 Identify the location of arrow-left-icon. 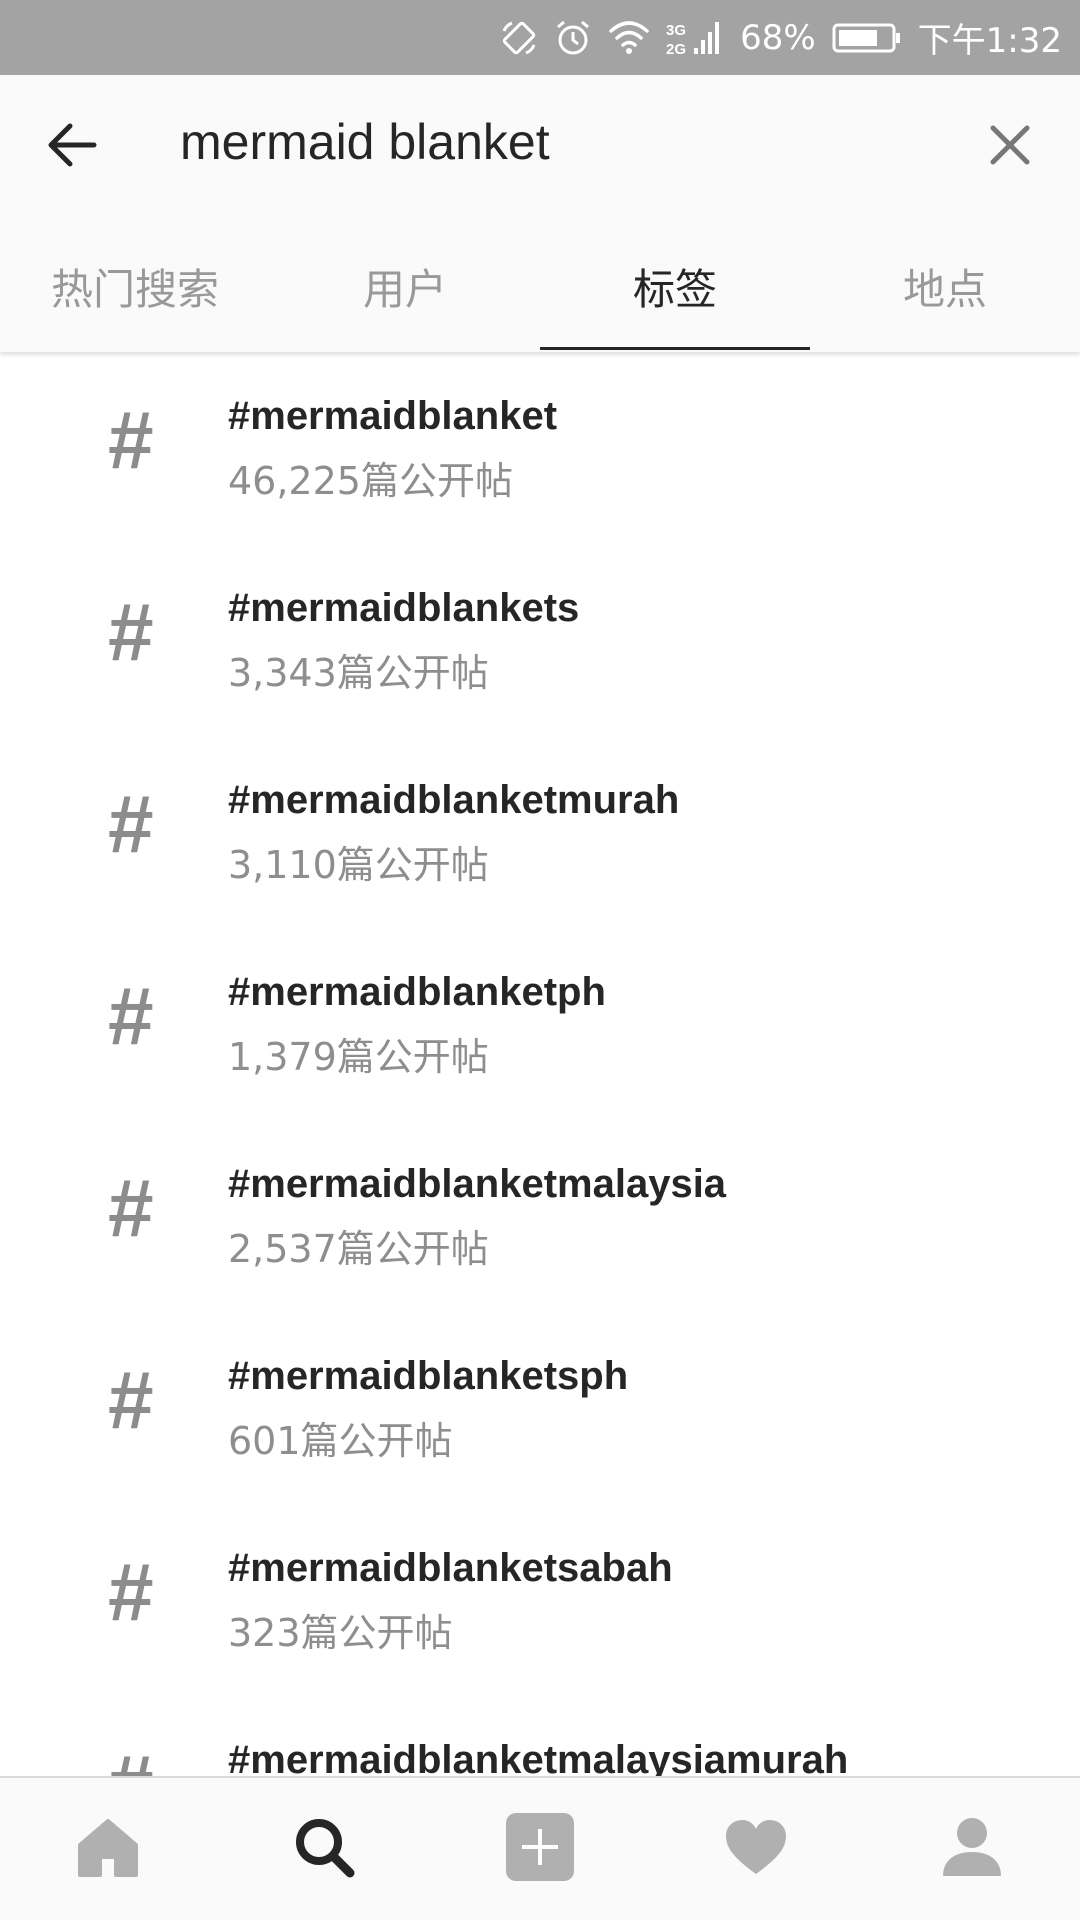
(72, 147).